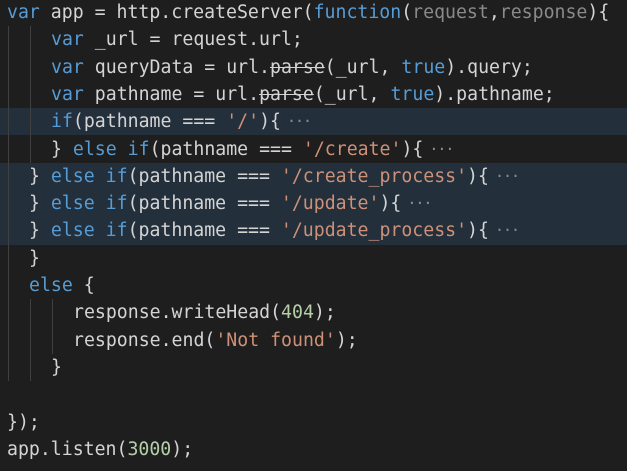  What do you see at coordinates (374, 176) in the screenshot?
I see `string-token: '/create_process'` at bounding box center [374, 176].